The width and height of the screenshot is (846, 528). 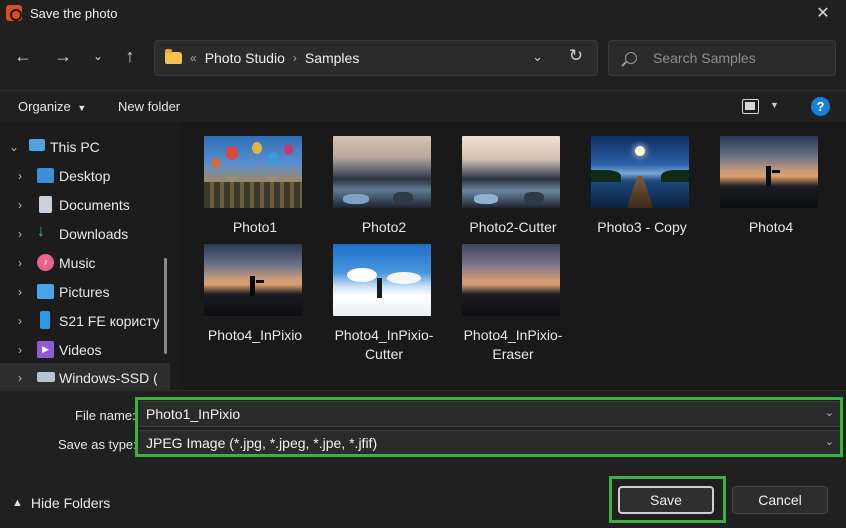 What do you see at coordinates (45, 291) in the screenshot?
I see `pictures-icon` at bounding box center [45, 291].